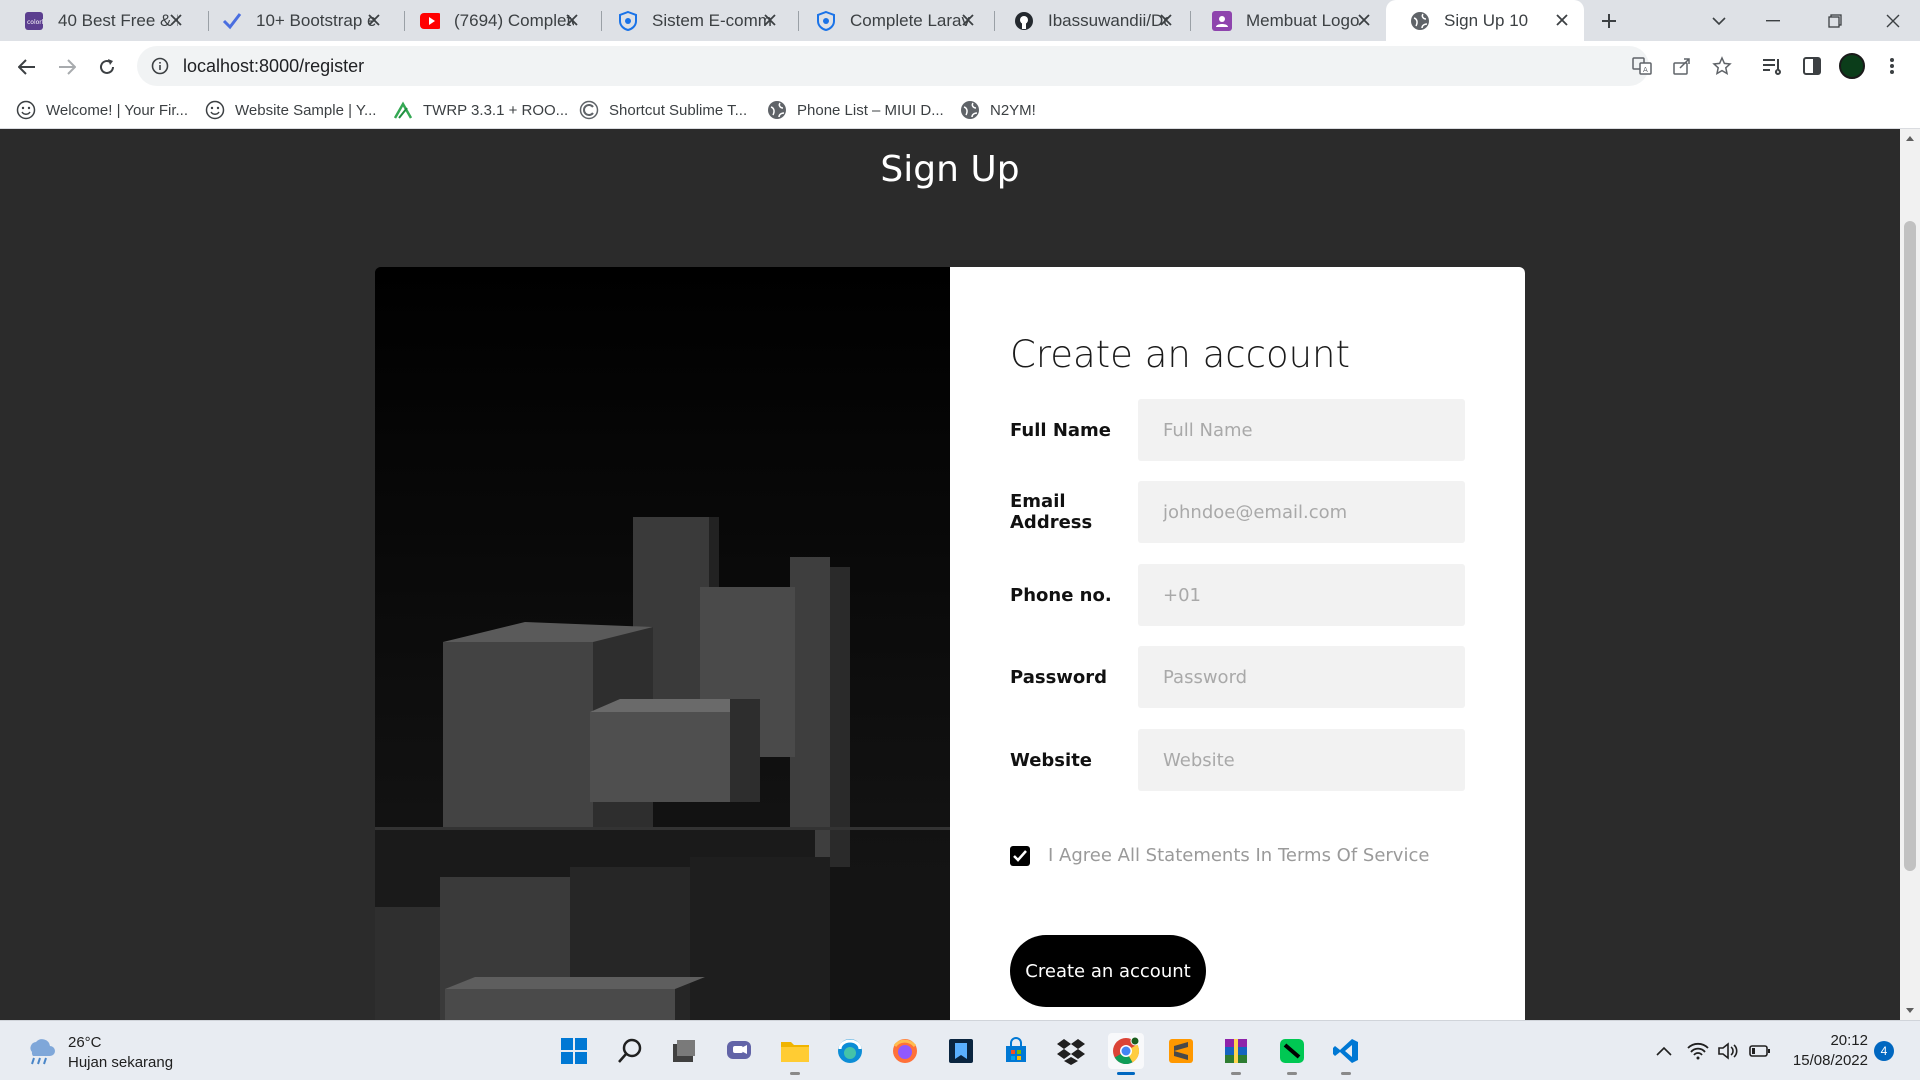 The image size is (1920, 1080). I want to click on bookmark-star-icon, so click(1722, 66).